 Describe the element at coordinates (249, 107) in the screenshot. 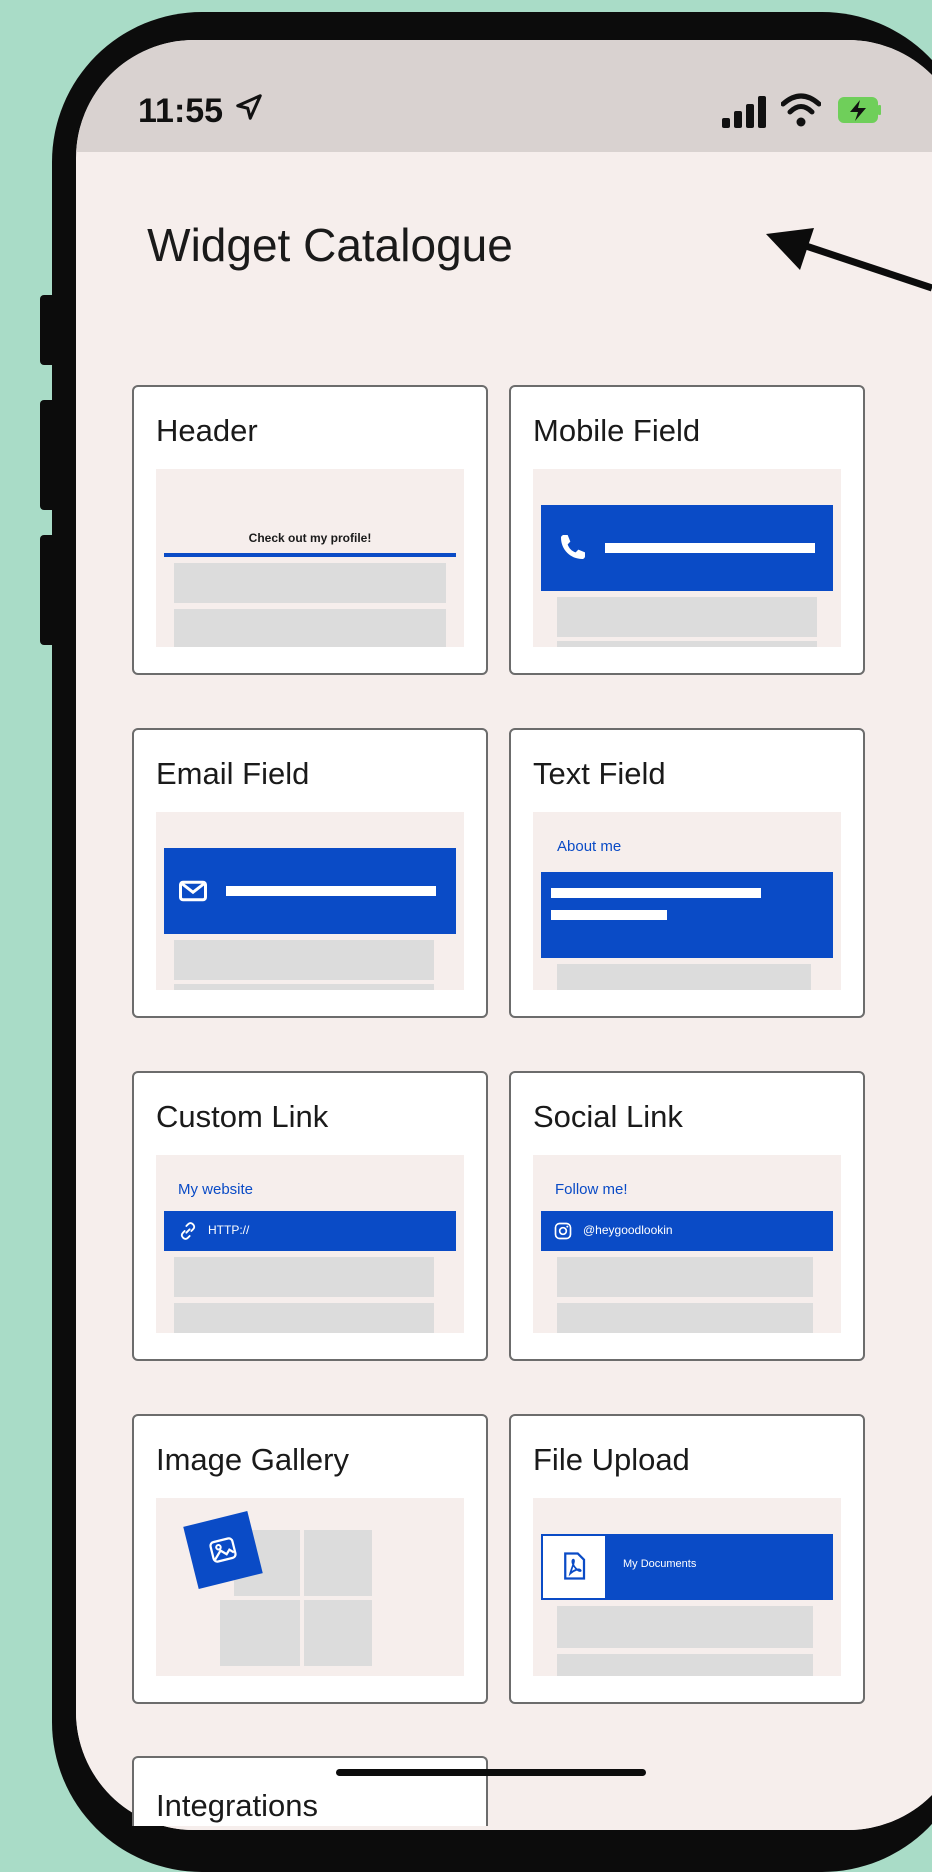

I see `location-arrow-icon` at that location.